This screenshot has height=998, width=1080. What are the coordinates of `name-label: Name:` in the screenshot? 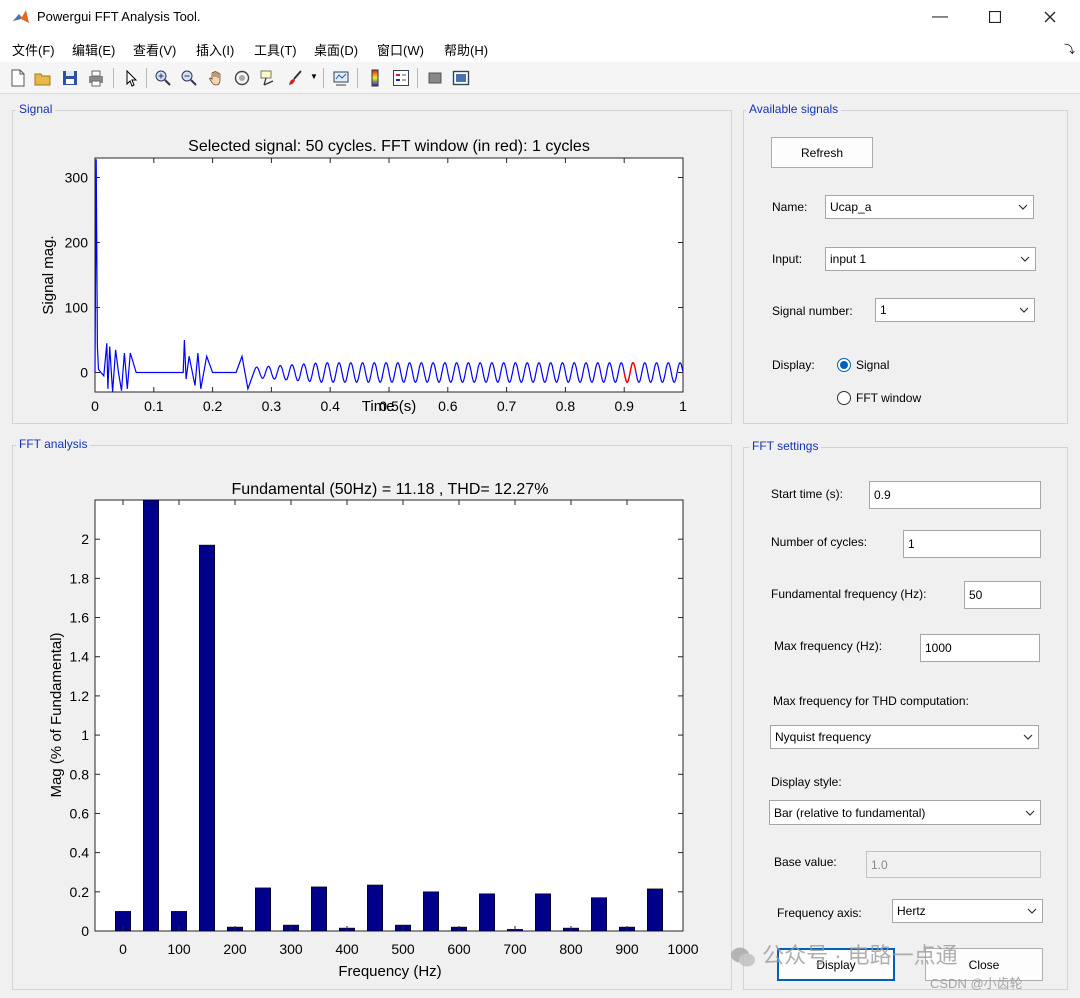 It's located at (790, 207).